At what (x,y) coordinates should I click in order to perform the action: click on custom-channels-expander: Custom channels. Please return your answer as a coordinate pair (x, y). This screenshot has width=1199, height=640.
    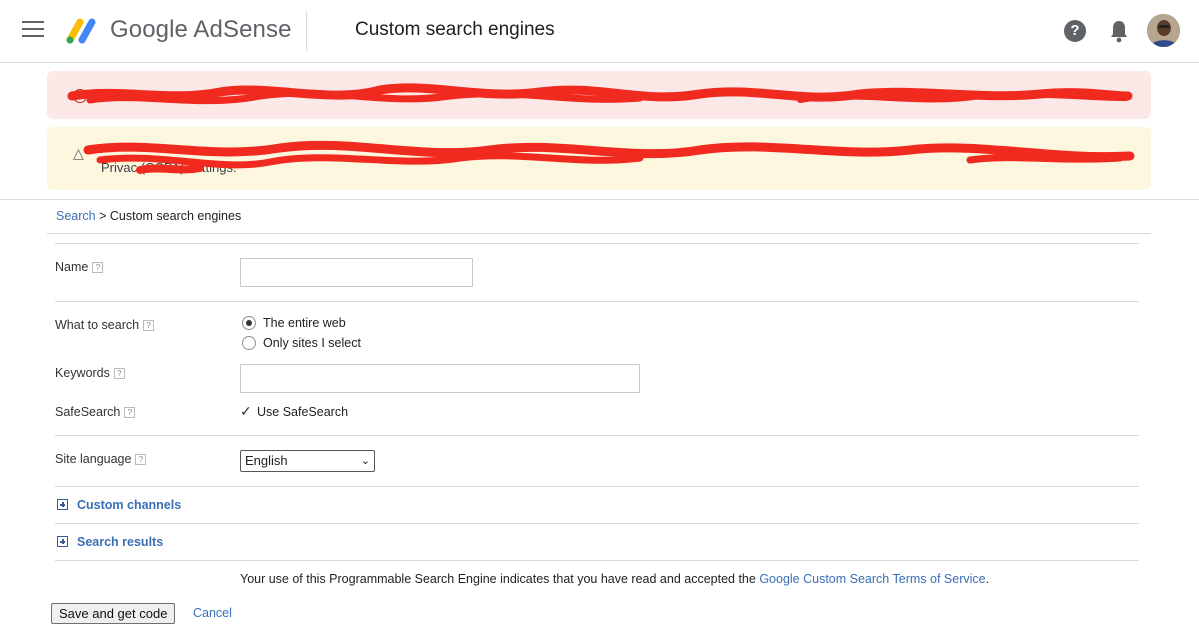
    Looking at the image, I should click on (119, 505).